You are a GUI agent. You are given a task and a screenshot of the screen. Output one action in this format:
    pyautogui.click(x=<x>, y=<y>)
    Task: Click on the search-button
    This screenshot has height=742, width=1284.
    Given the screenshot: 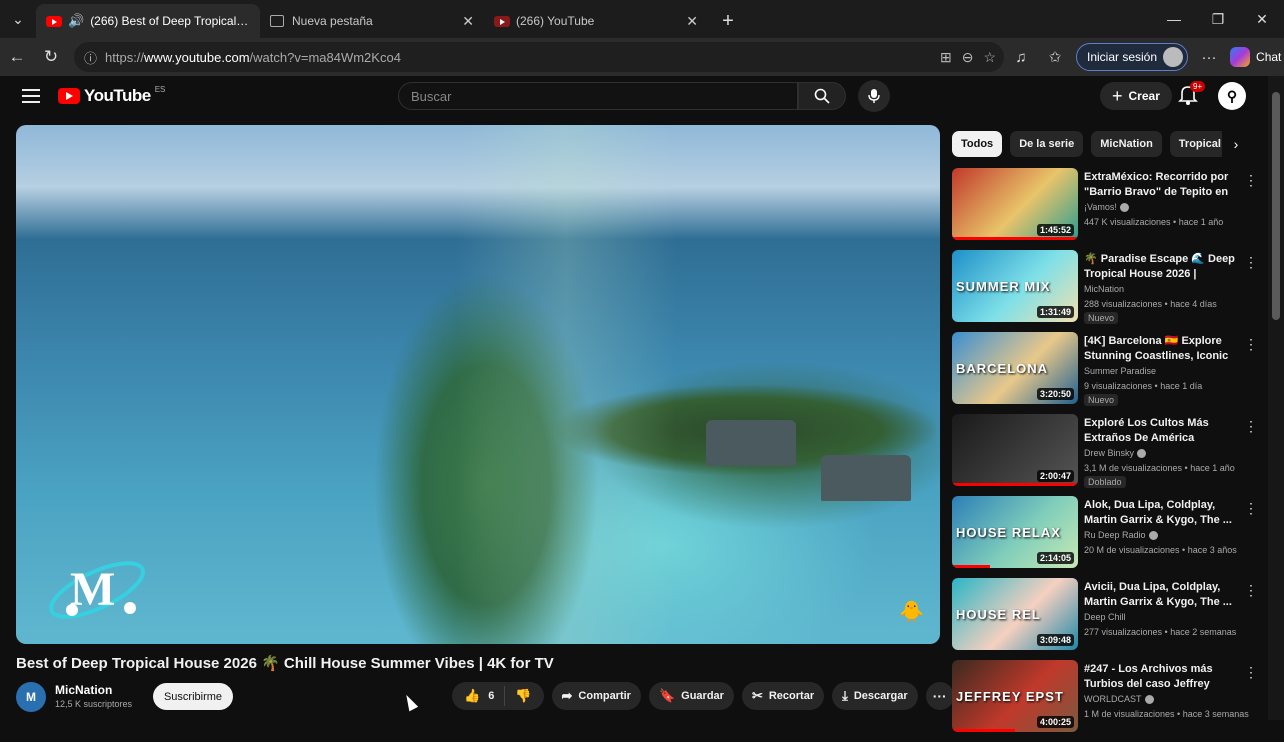 What is the action you would take?
    pyautogui.click(x=822, y=96)
    